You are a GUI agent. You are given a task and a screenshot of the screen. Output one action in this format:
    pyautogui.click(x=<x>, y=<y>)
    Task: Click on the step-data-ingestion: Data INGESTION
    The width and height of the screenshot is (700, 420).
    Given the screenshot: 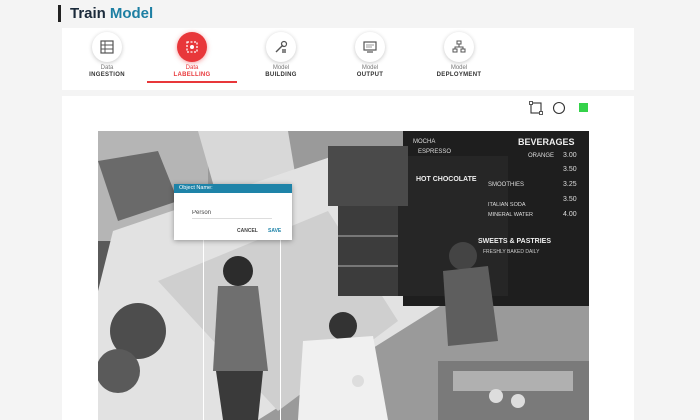 What is the action you would take?
    pyautogui.click(x=107, y=59)
    